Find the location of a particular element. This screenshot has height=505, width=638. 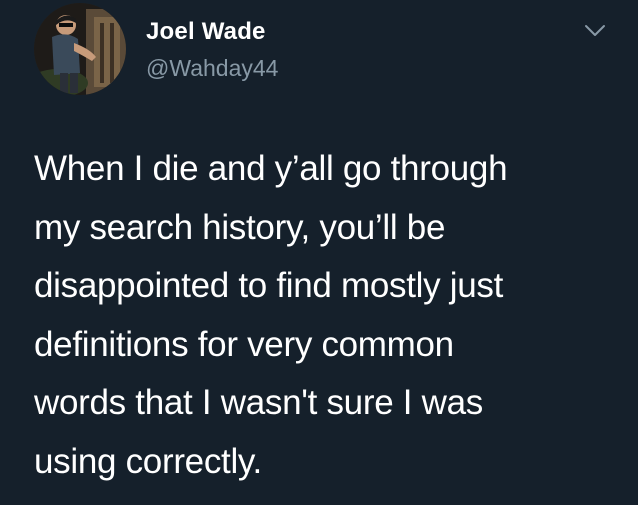

avatar is located at coordinates (80, 49).